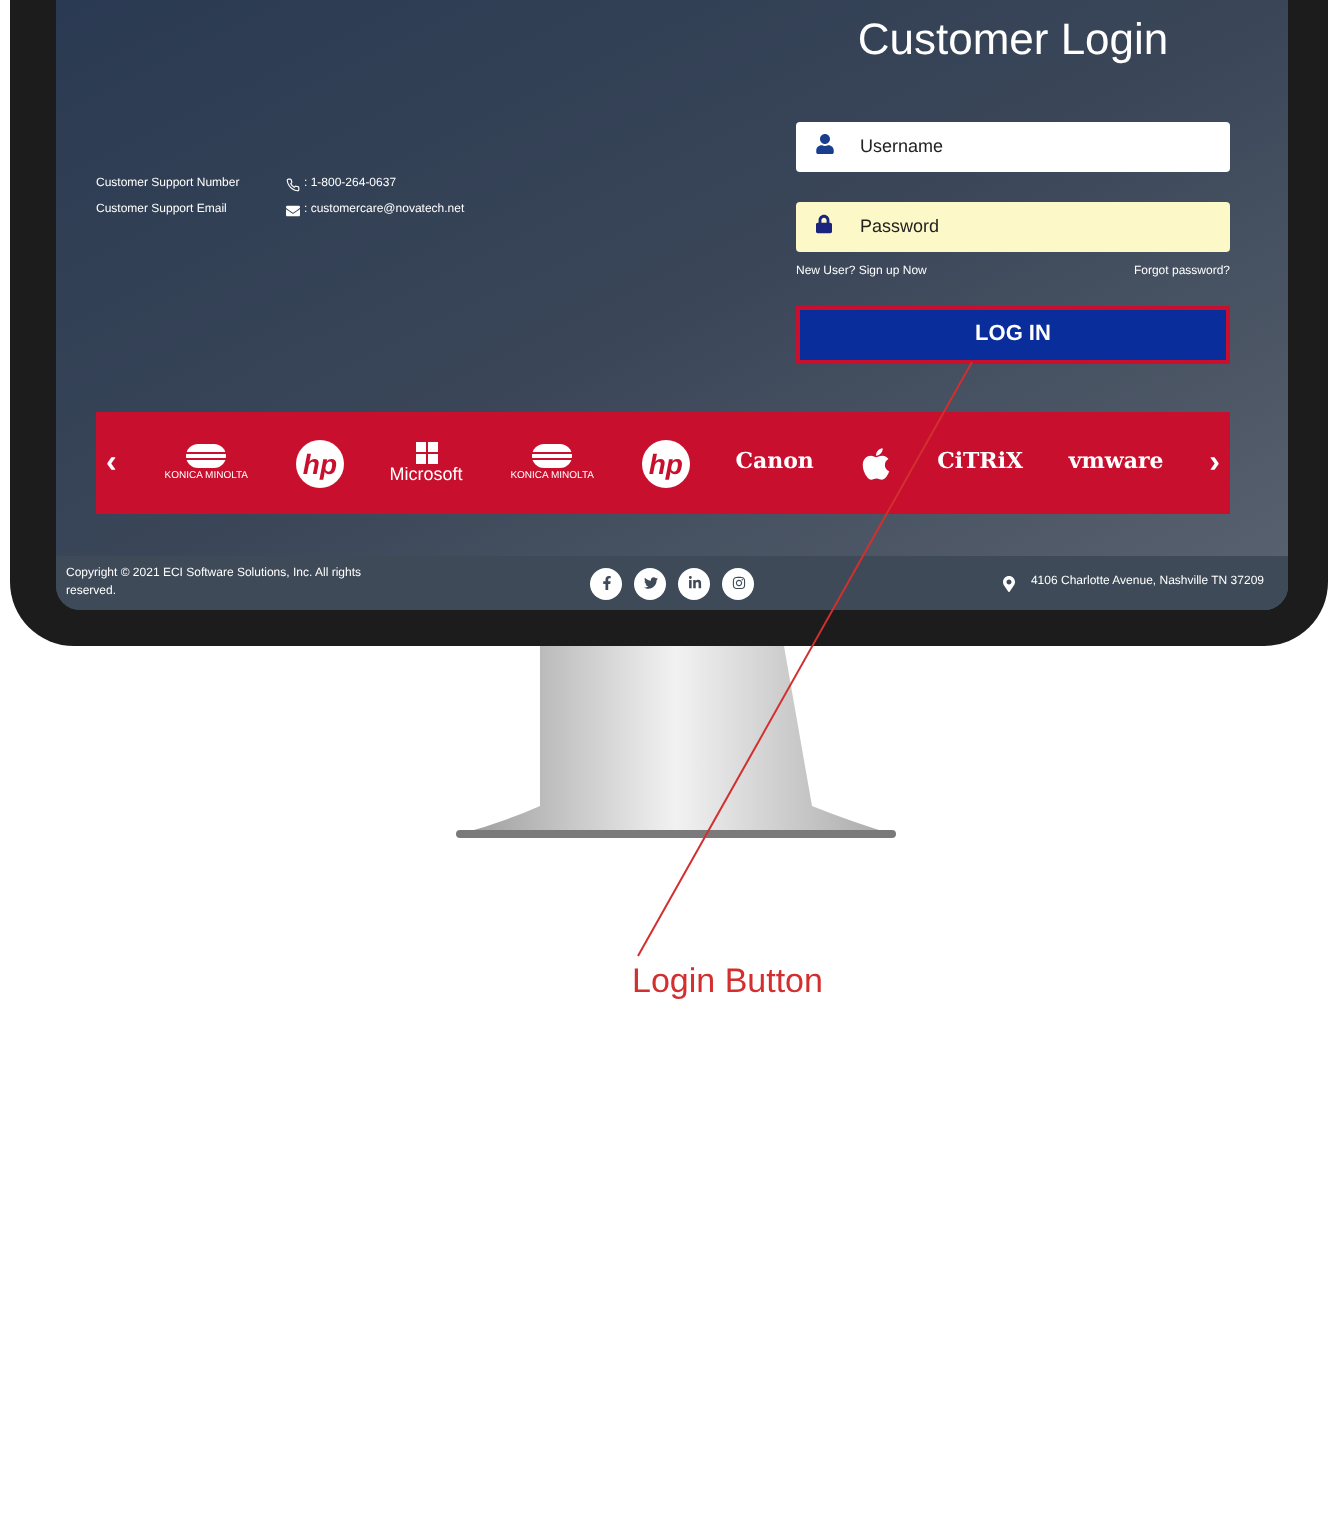 The height and width of the screenshot is (1516, 1328). Describe the element at coordinates (1009, 583) in the screenshot. I see `location-pin-icon` at that location.